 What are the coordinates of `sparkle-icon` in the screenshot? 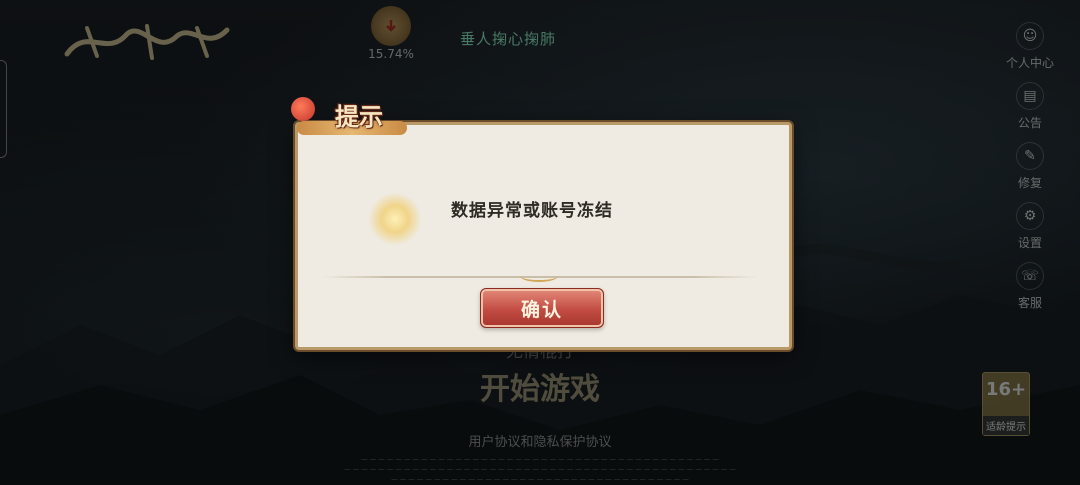 It's located at (395, 219).